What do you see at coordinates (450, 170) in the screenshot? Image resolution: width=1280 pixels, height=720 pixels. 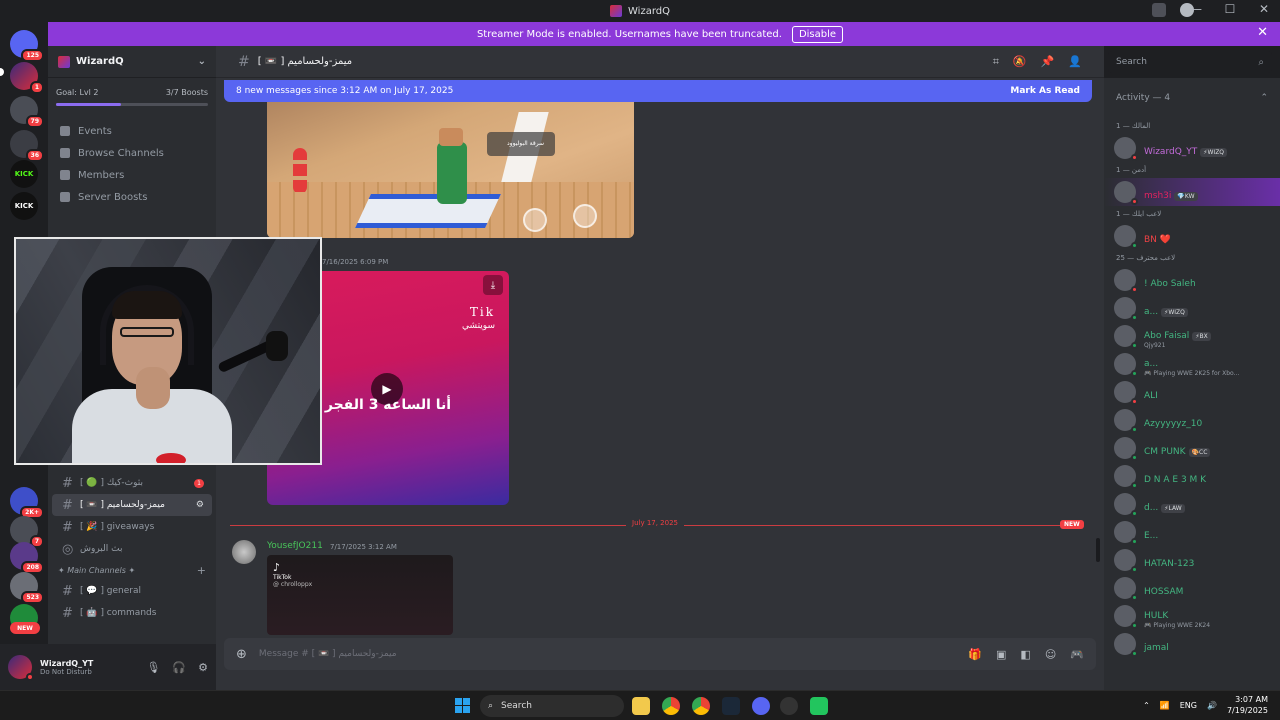 I see `game-screenshot-image: سرقة البوليوود` at bounding box center [450, 170].